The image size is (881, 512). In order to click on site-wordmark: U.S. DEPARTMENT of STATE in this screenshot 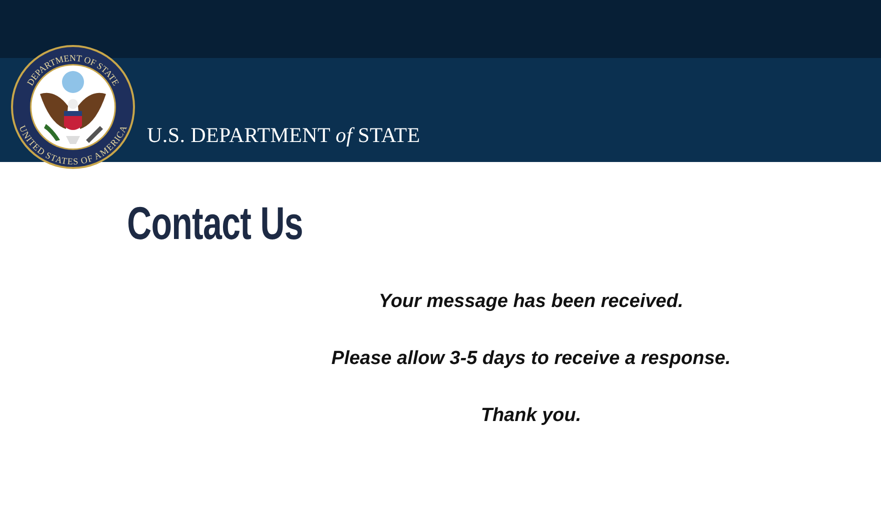, I will do `click(283, 135)`.